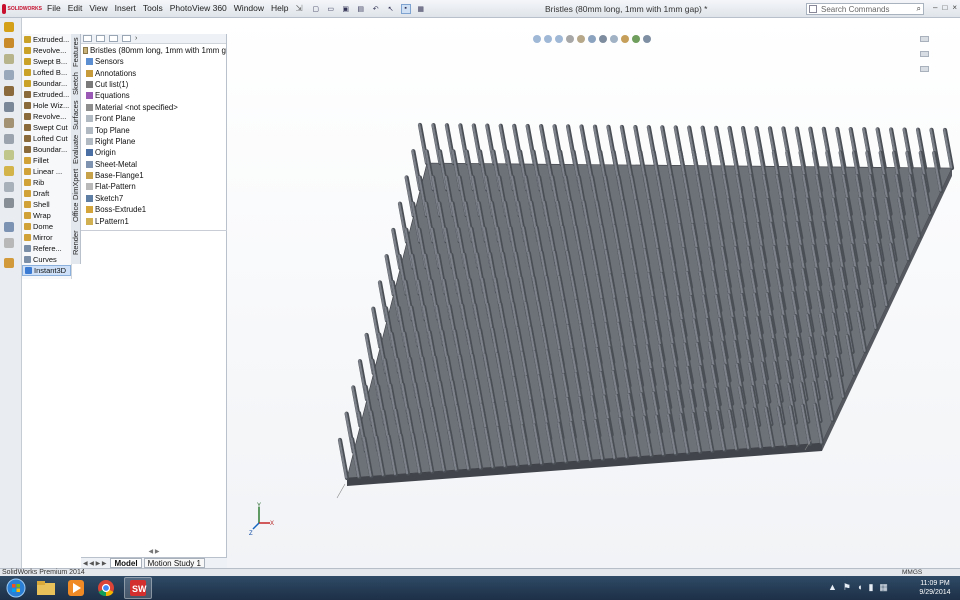 Image resolution: width=960 pixels, height=600 pixels. Describe the element at coordinates (9, 123) in the screenshot. I see `revolve-cut-icon` at that location.